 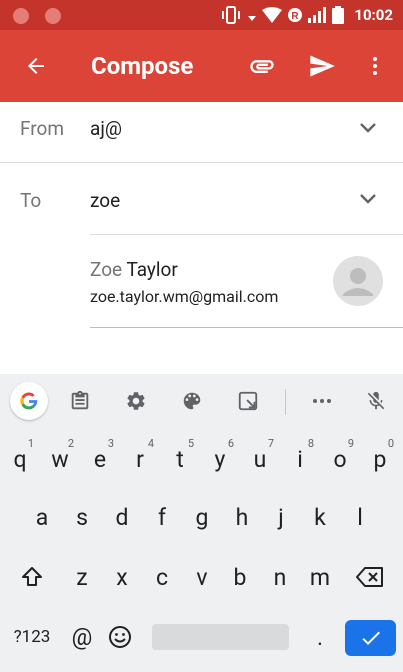 I want to click on key-i: i8, so click(x=300, y=459).